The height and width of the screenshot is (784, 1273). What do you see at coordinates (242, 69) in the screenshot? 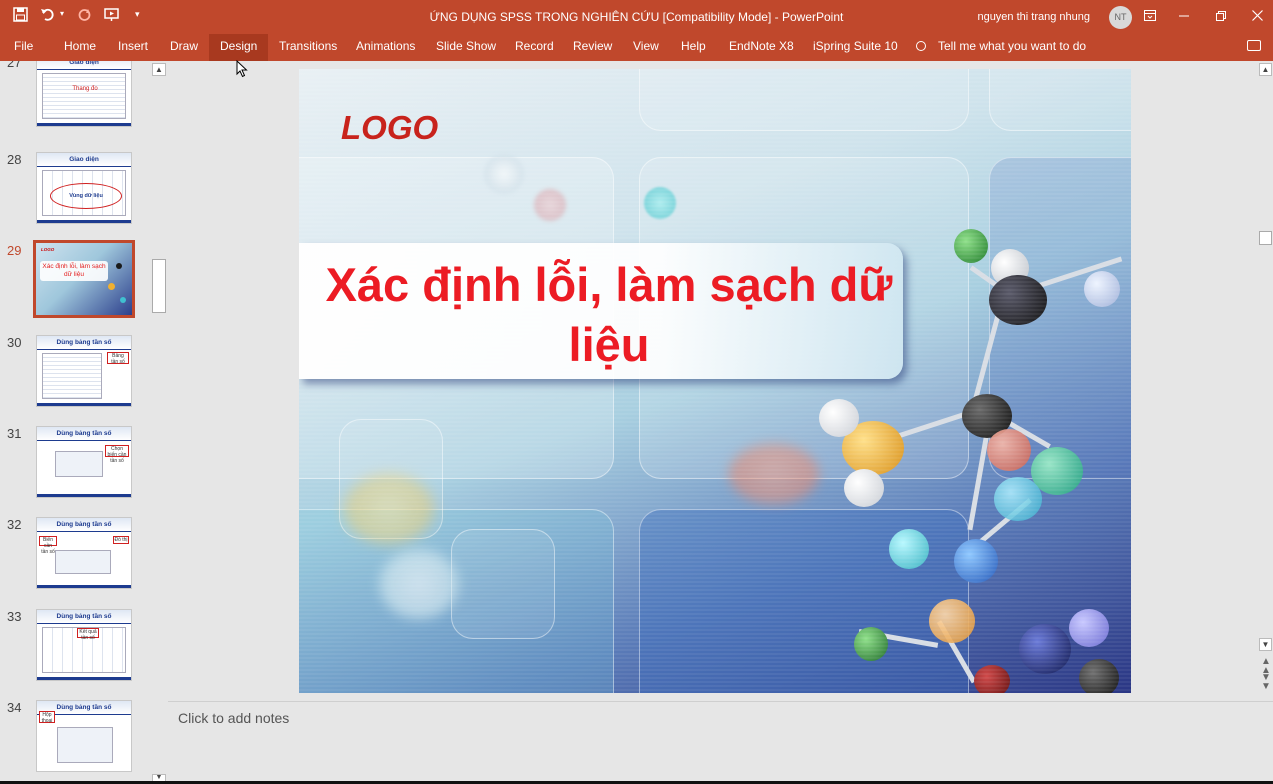
I see `mouse-cursor-icon` at bounding box center [242, 69].